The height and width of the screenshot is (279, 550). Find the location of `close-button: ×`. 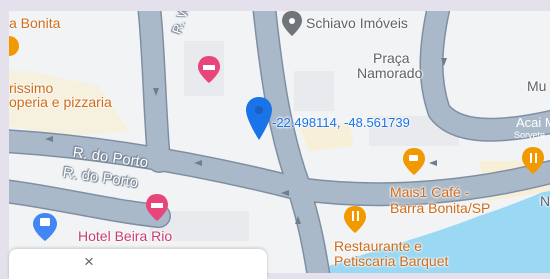

close-button: × is located at coordinates (89, 262).